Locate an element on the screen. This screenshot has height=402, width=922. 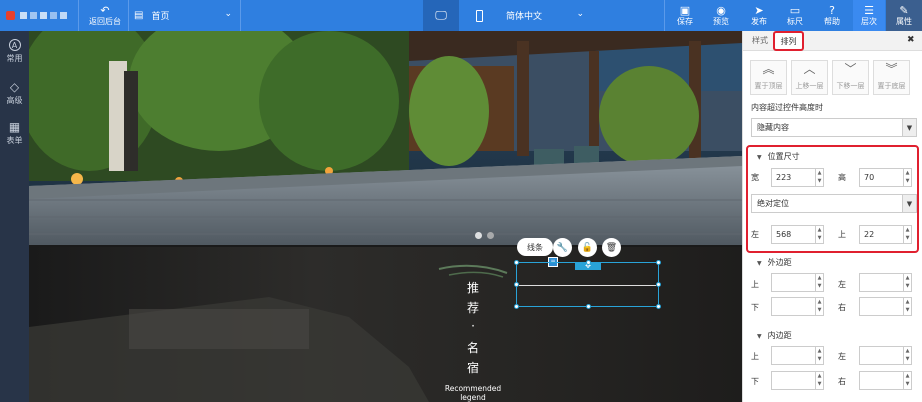
positioning-value: 绝对定位 is located at coordinates (773, 203).